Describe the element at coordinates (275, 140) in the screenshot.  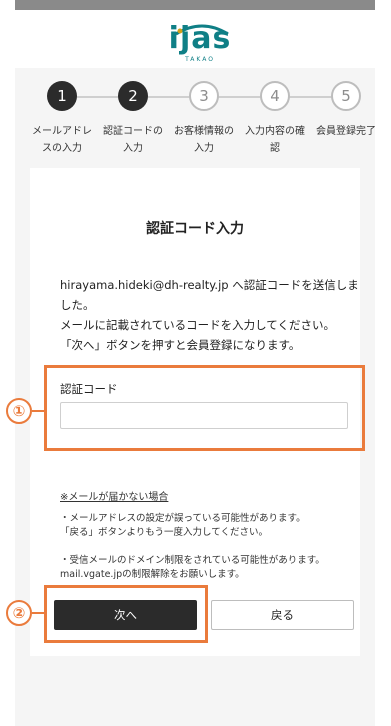
I see `step-4-label: 入力内容の確認` at that location.